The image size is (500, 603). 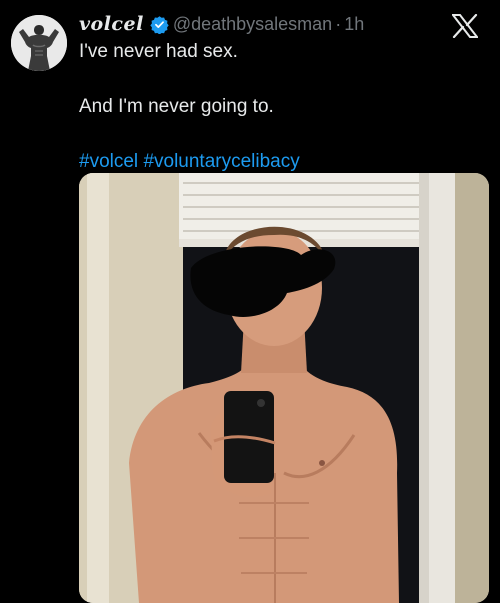 What do you see at coordinates (354, 24) in the screenshot?
I see `timestamp: 1h` at bounding box center [354, 24].